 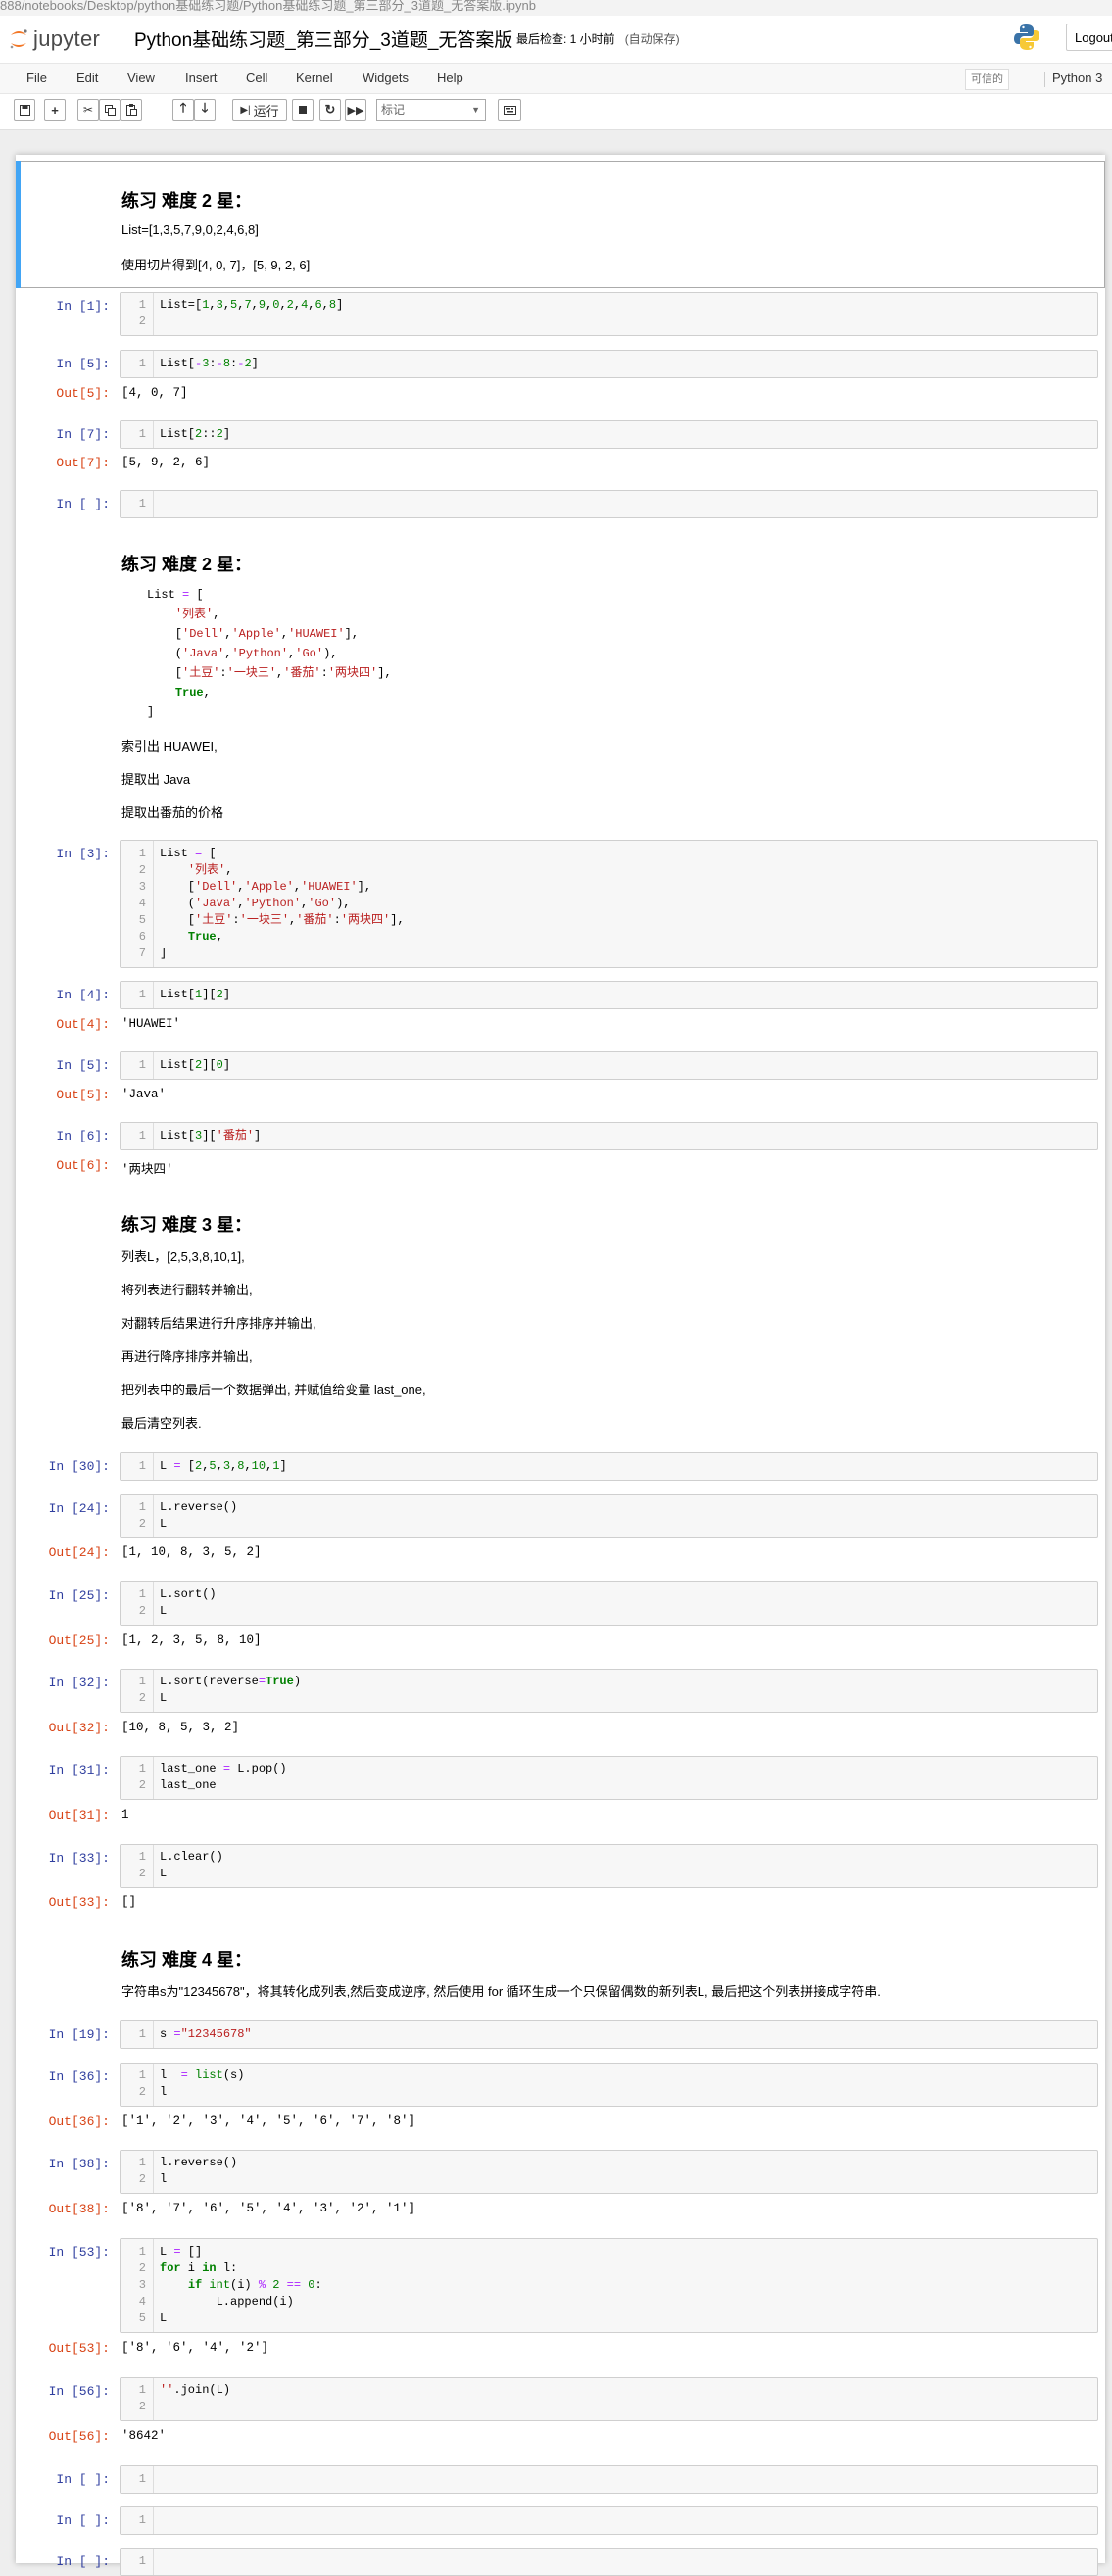 I want to click on run-button: ▶| 运行, so click(x=259, y=110).